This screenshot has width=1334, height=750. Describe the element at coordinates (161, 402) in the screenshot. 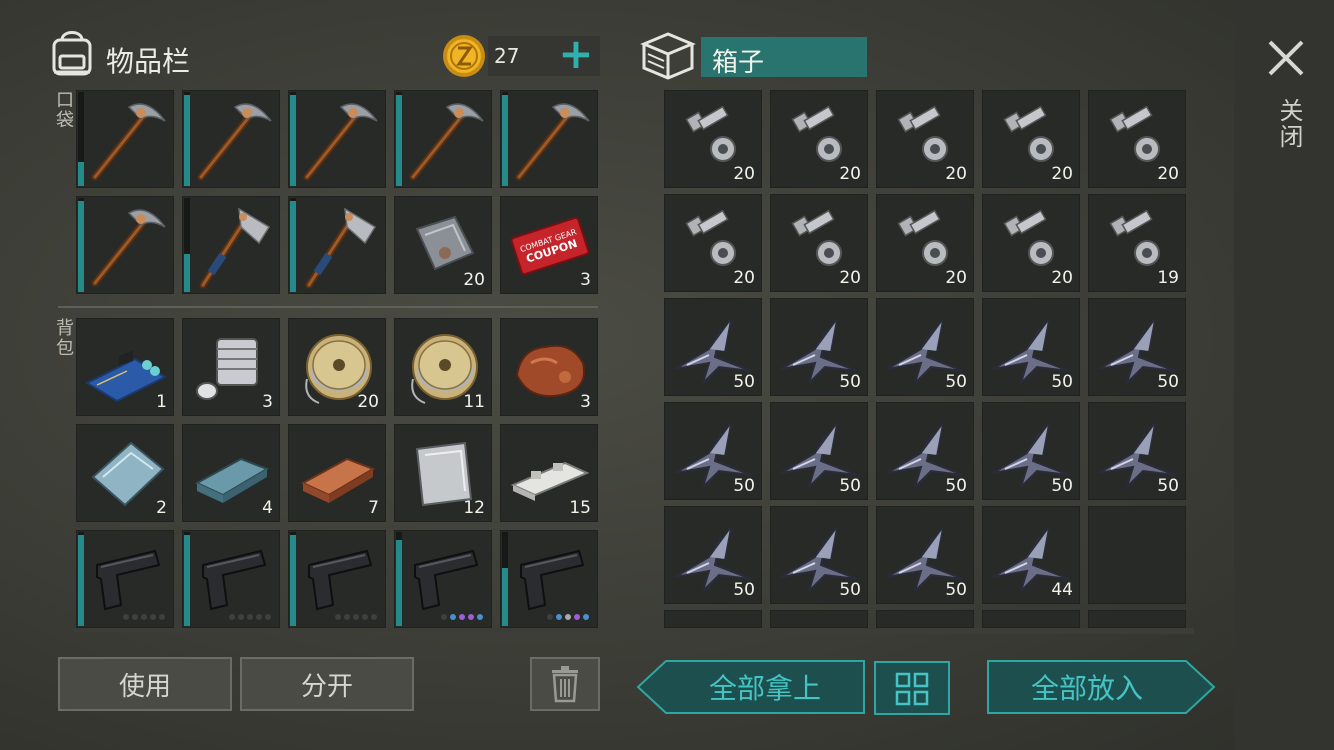

I see `item-count: 1` at that location.